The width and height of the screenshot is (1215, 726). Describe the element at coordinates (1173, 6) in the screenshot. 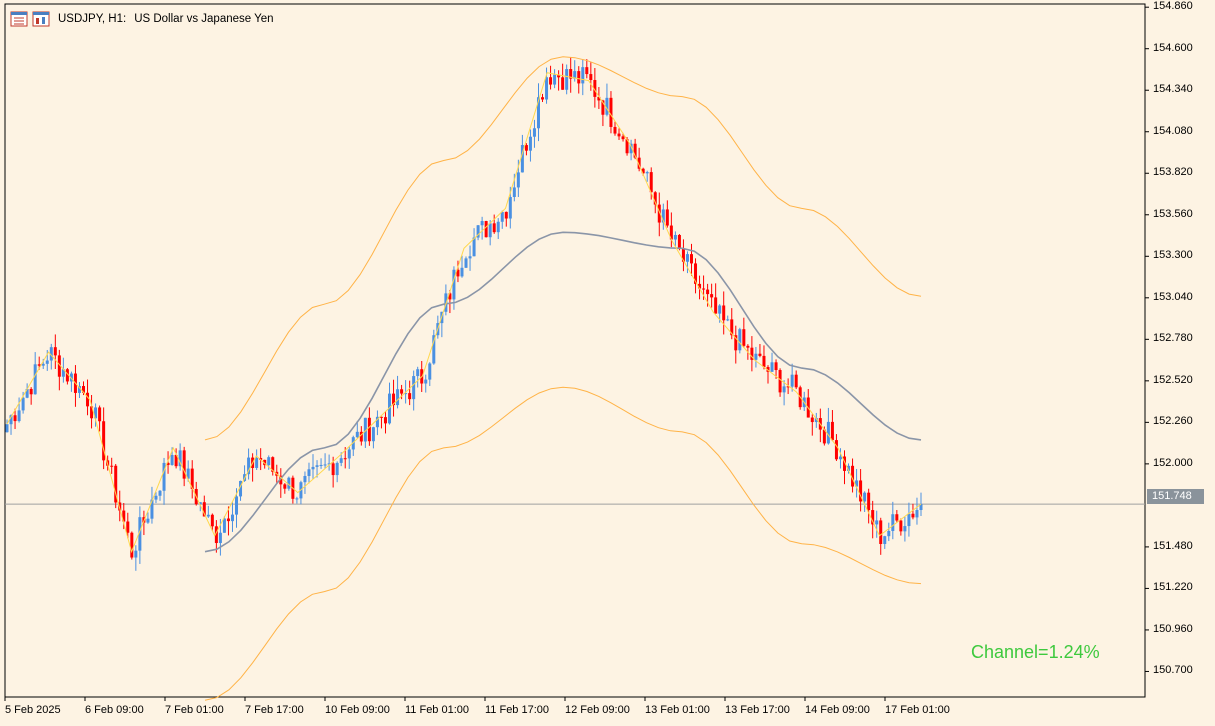

I see `y-tick-label: 154.860` at that location.